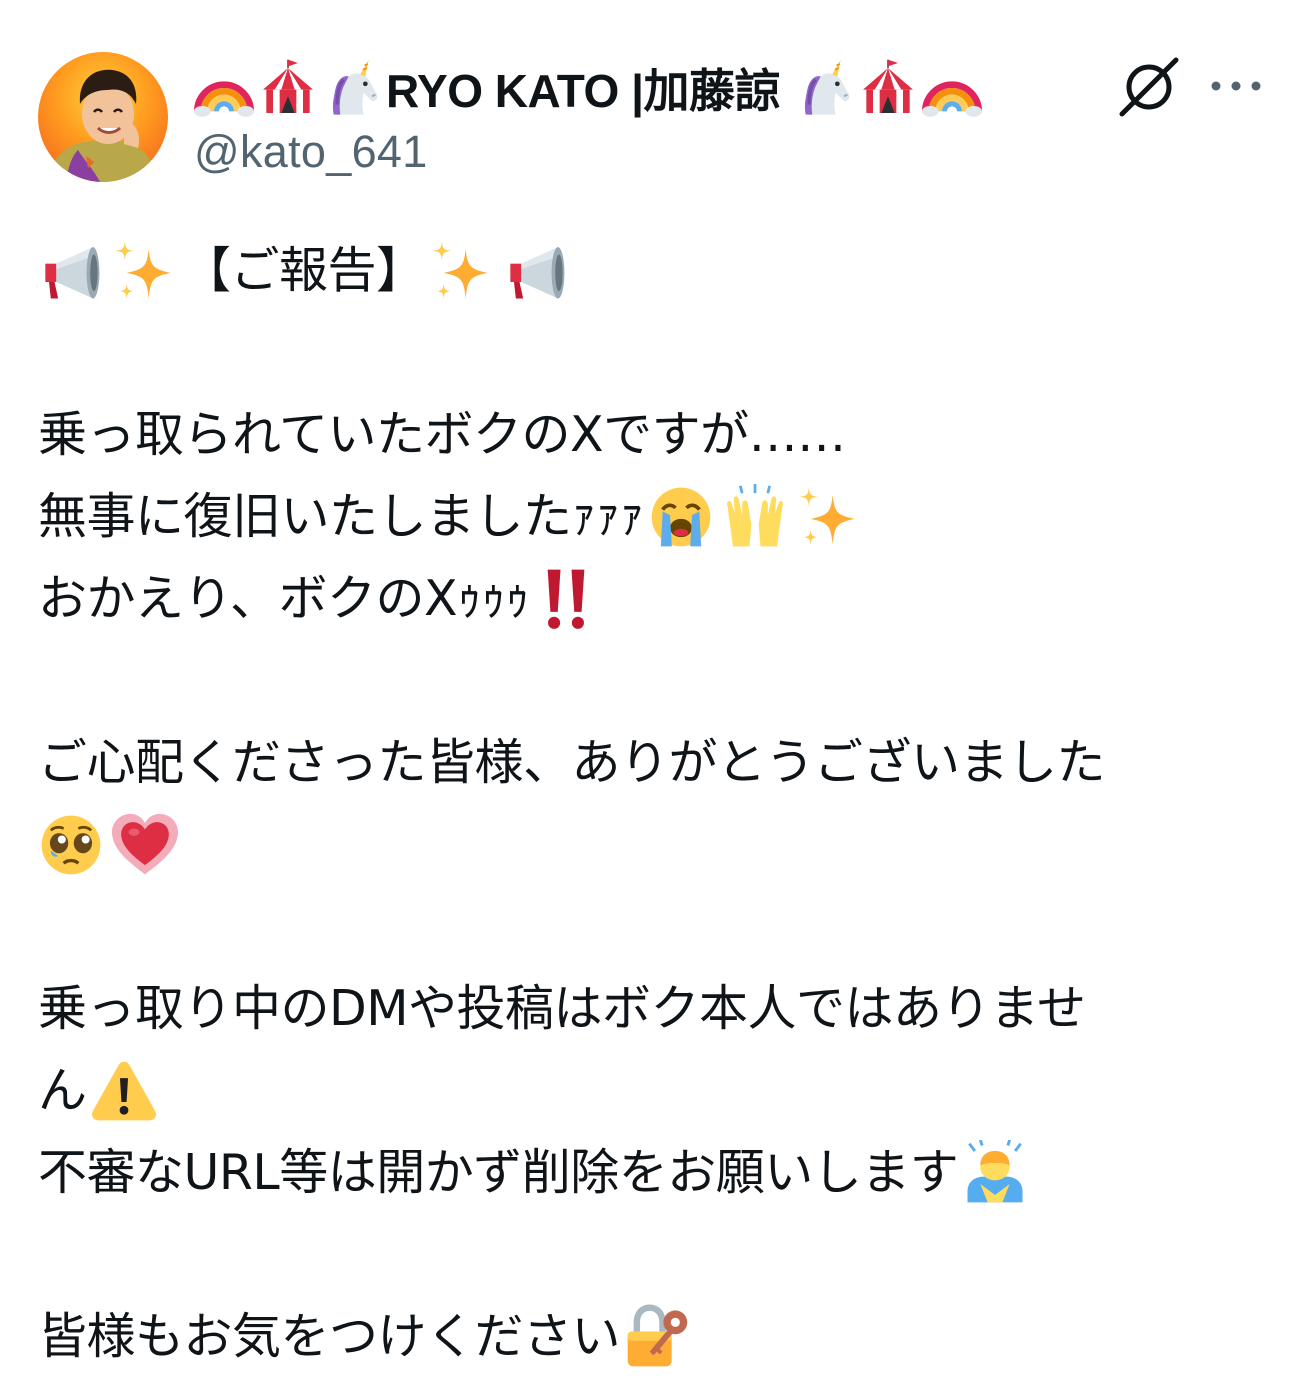 The image size is (1300, 1396). What do you see at coordinates (124, 1091) in the screenshot?
I see `warning-icon` at bounding box center [124, 1091].